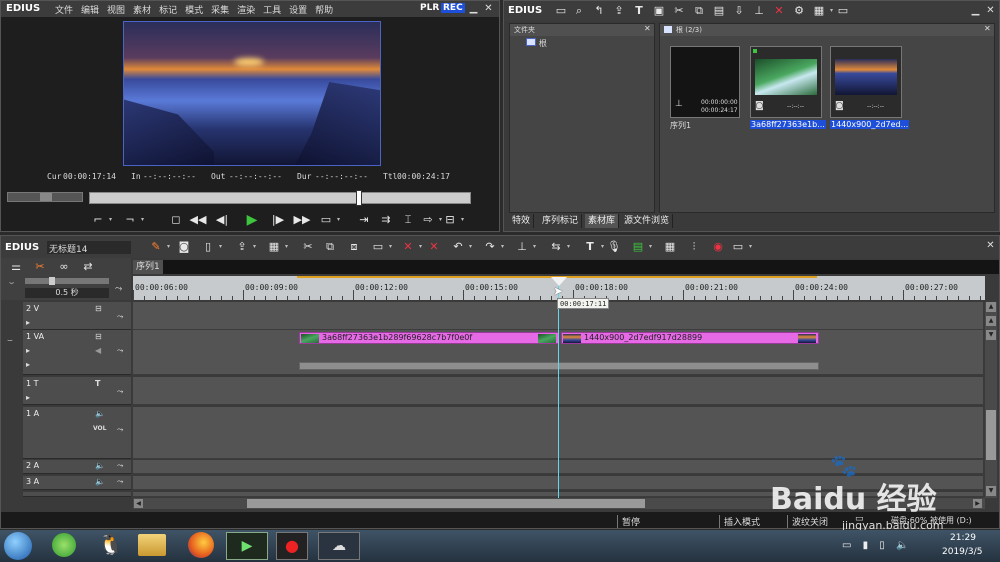 The image size is (1000, 562). I want to click on menu-edit: 编辑, so click(90, 9).